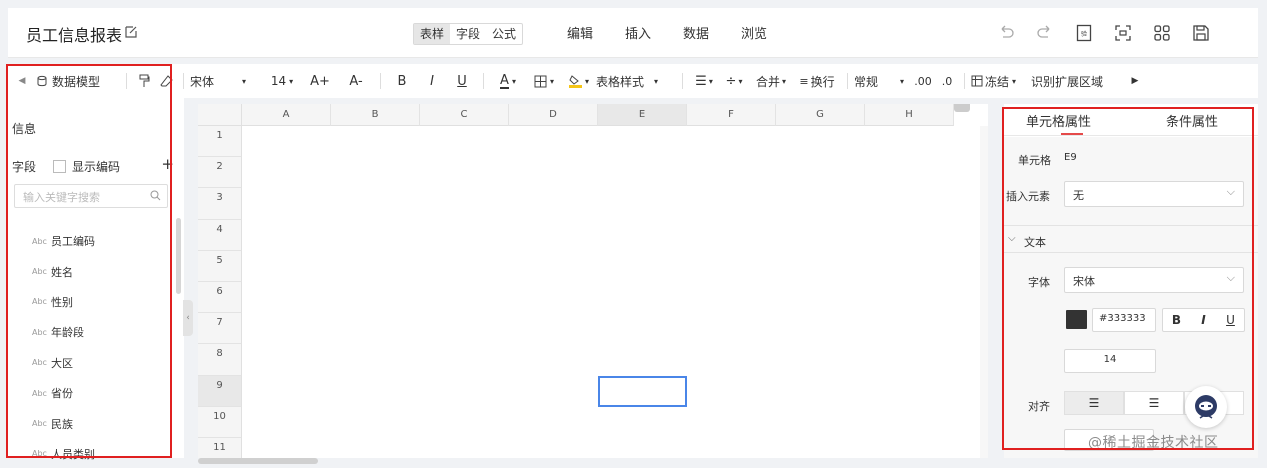 The height and width of the screenshot is (468, 1267). I want to click on increase-font-button: A+, so click(320, 81).